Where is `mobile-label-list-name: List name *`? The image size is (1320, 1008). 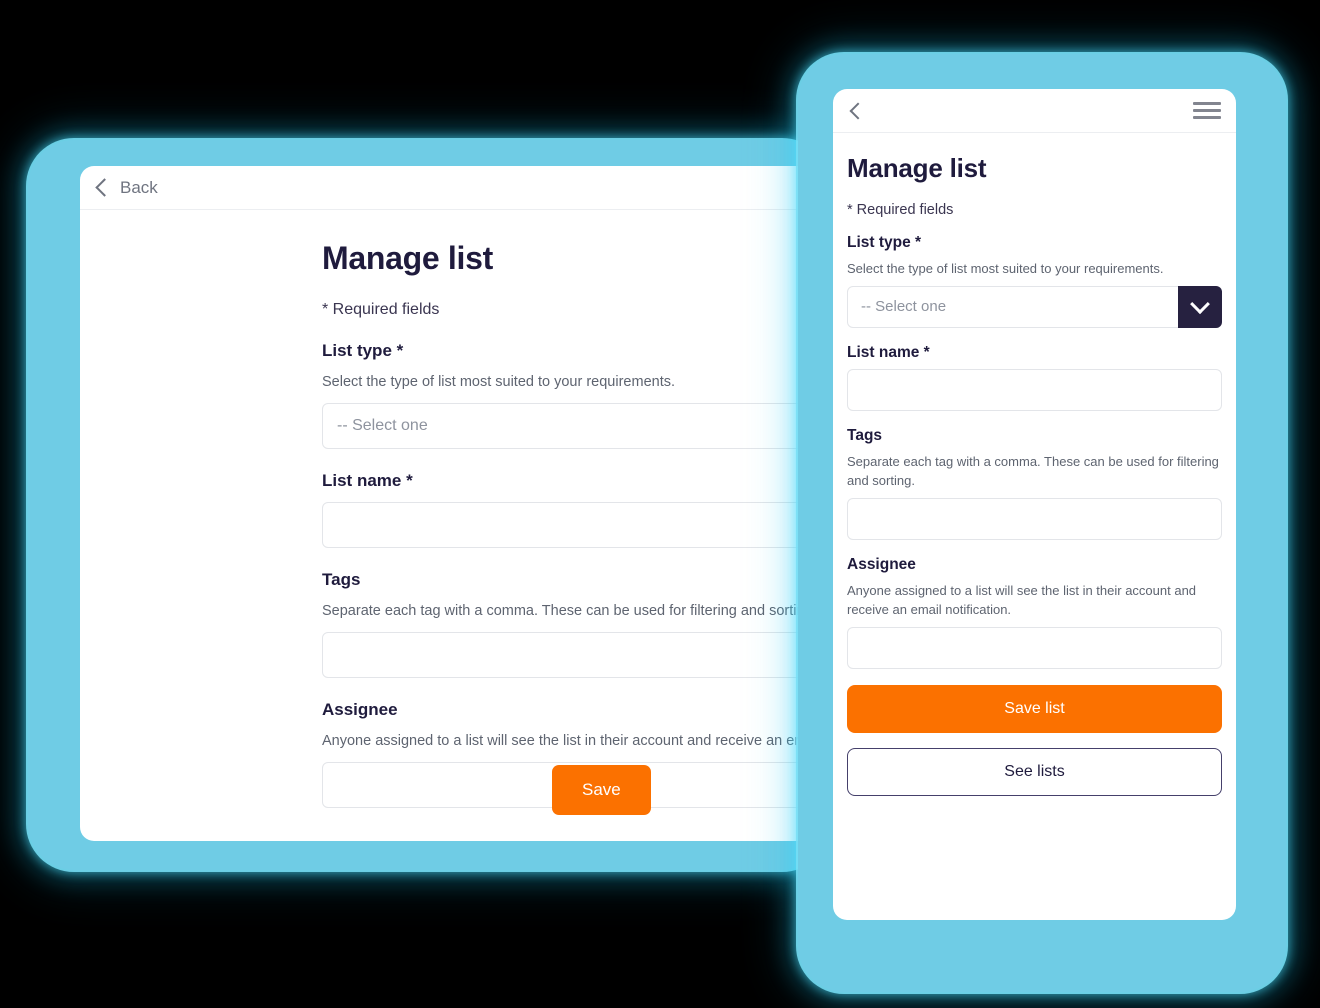 mobile-label-list-name: List name * is located at coordinates (888, 352).